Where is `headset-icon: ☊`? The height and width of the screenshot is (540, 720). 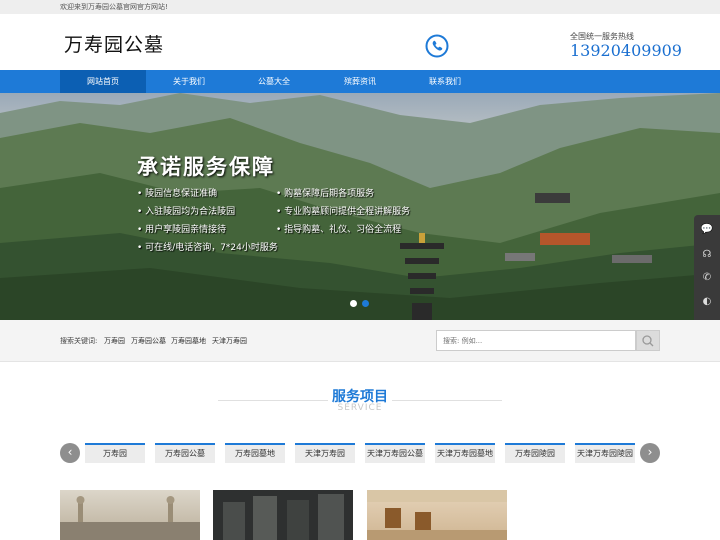 headset-icon: ☊ is located at coordinates (707, 255).